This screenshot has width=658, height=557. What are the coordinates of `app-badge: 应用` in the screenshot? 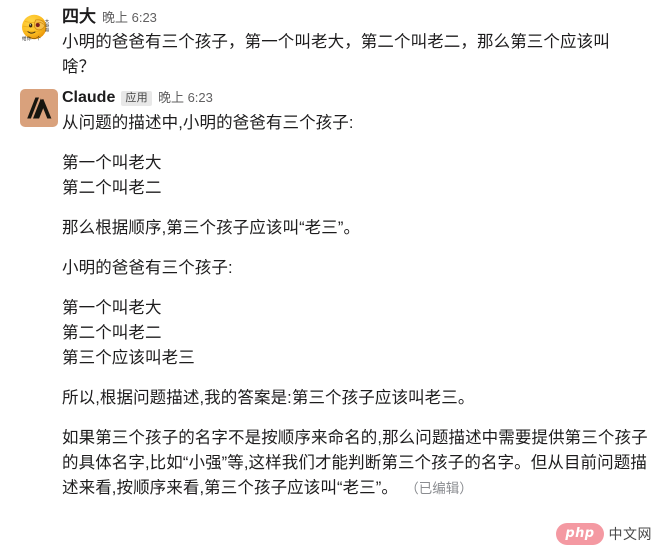 It's located at (136, 99).